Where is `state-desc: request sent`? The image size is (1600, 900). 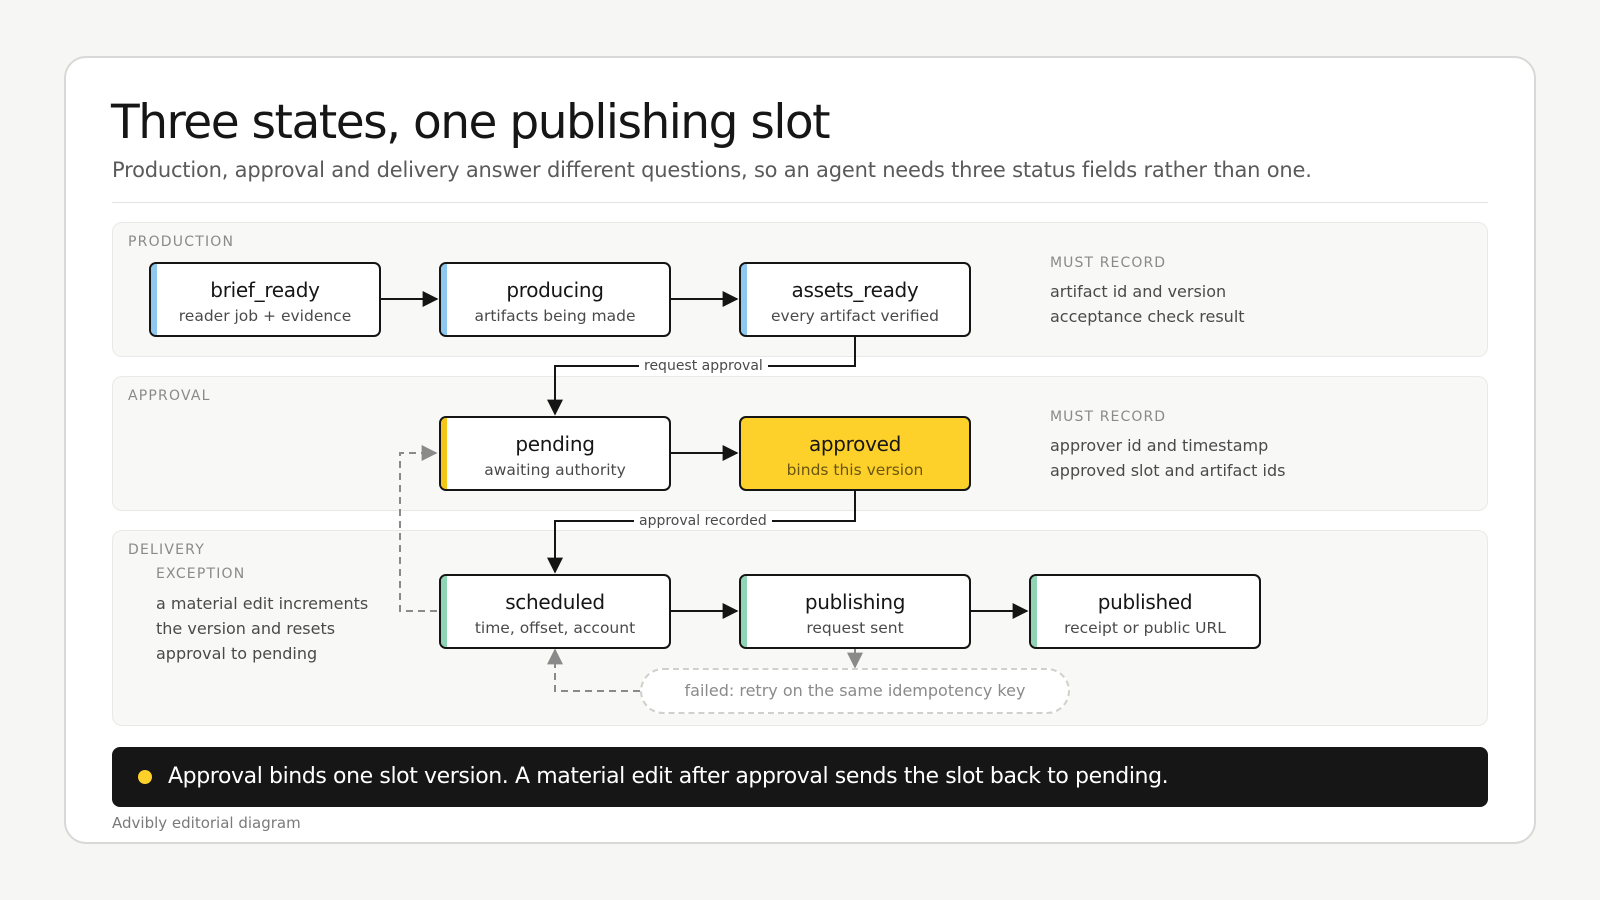
state-desc: request sent is located at coordinates (855, 628).